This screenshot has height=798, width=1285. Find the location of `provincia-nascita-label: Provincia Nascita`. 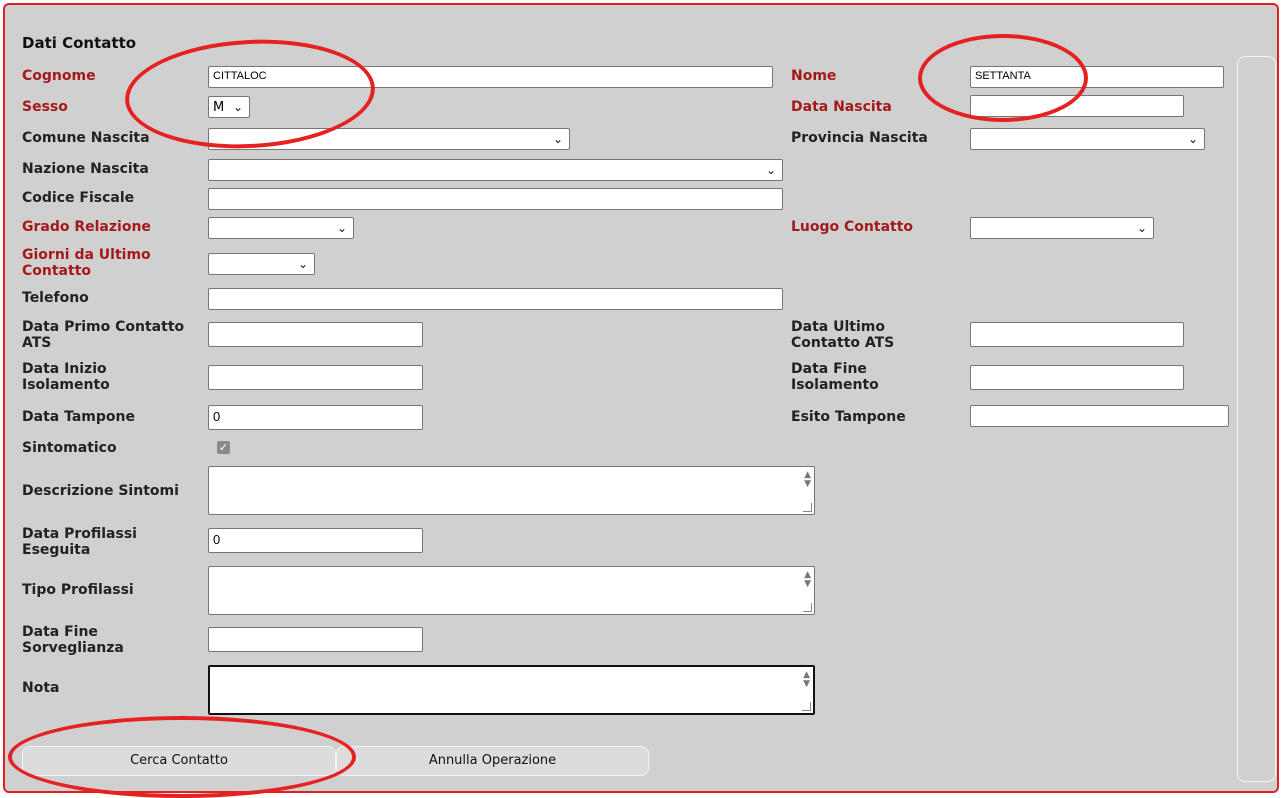

provincia-nascita-label: Provincia Nascita is located at coordinates (859, 138).